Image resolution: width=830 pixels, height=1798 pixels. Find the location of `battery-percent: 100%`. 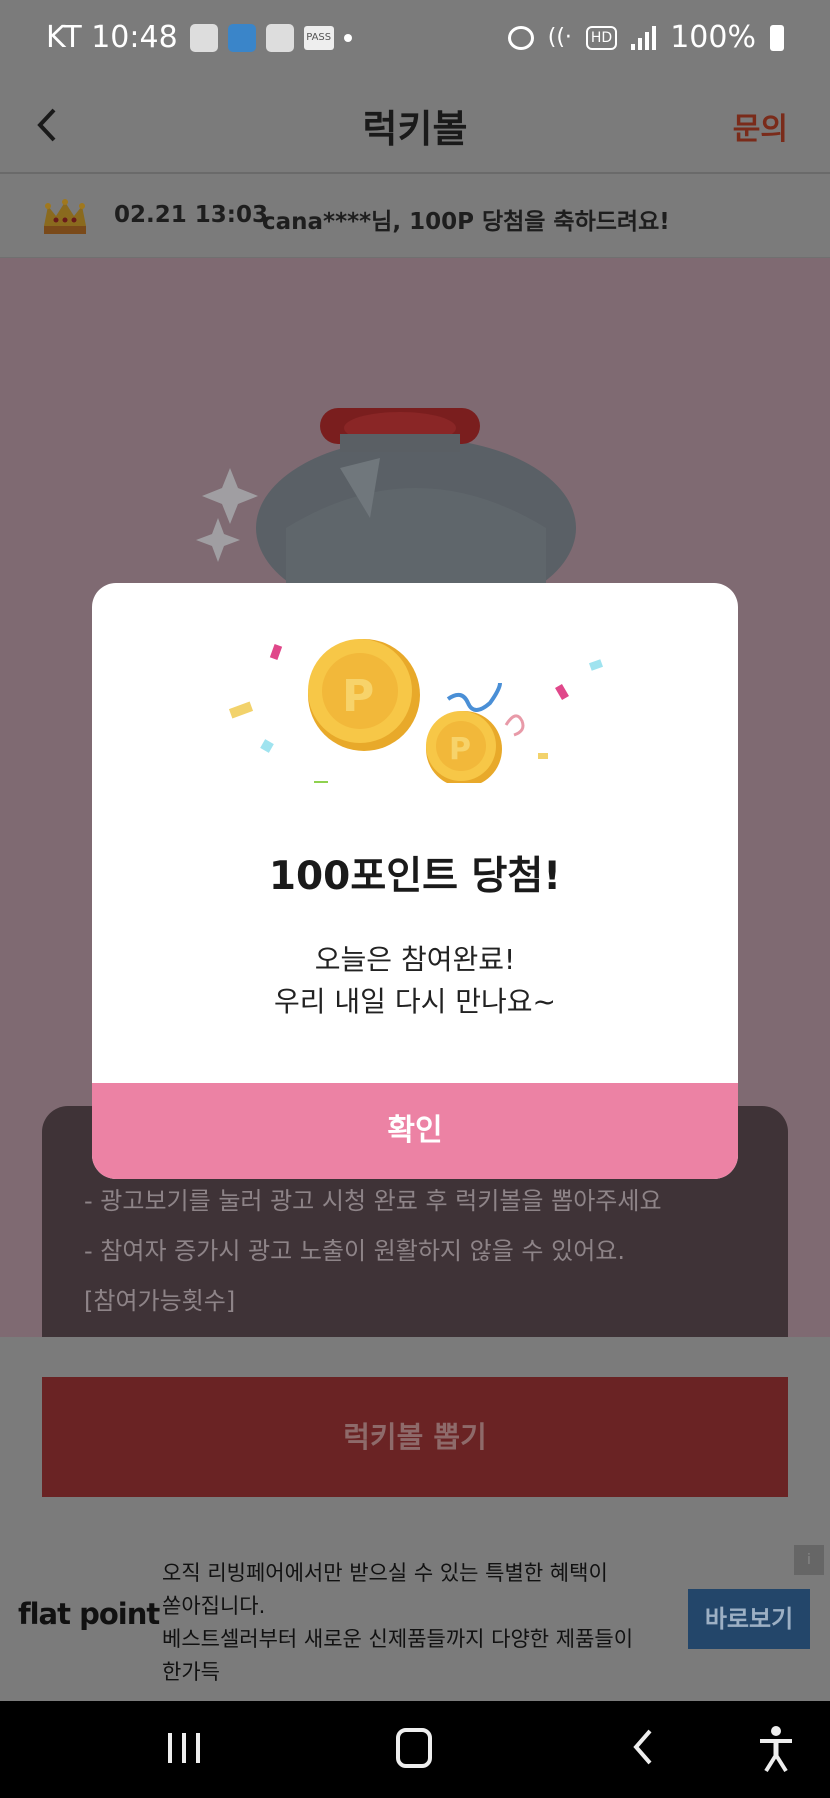

battery-percent: 100% is located at coordinates (713, 37).